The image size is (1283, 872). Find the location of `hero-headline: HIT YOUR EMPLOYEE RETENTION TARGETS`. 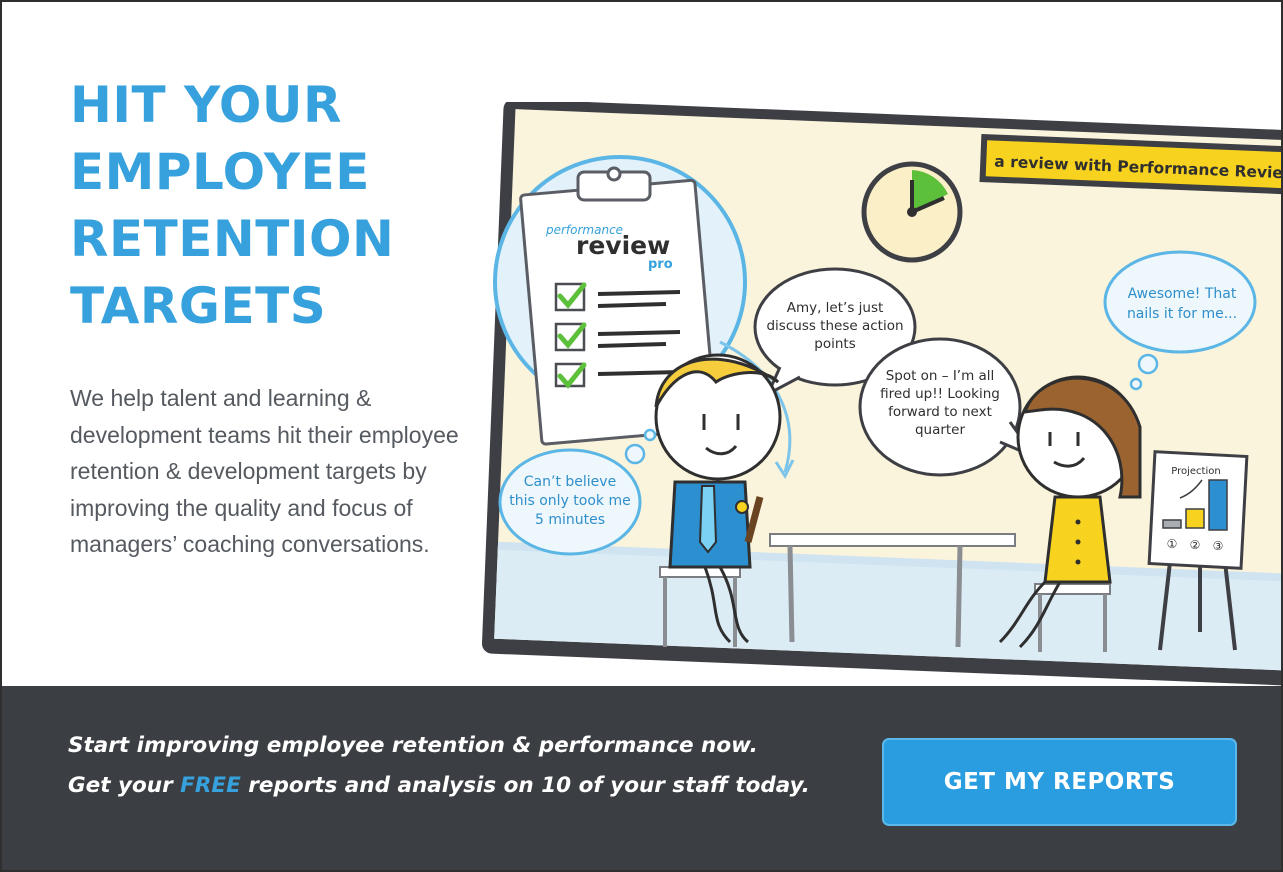

hero-headline: HIT YOUR EMPLOYEE RETENTION TARGETS is located at coordinates (232, 206).